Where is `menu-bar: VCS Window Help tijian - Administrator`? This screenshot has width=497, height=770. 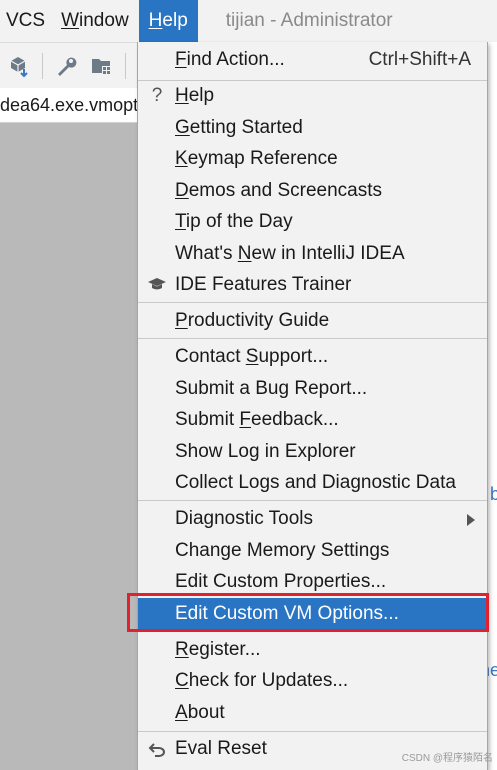
menu-bar: VCS Window Help tijian - Administrator is located at coordinates (248, 21).